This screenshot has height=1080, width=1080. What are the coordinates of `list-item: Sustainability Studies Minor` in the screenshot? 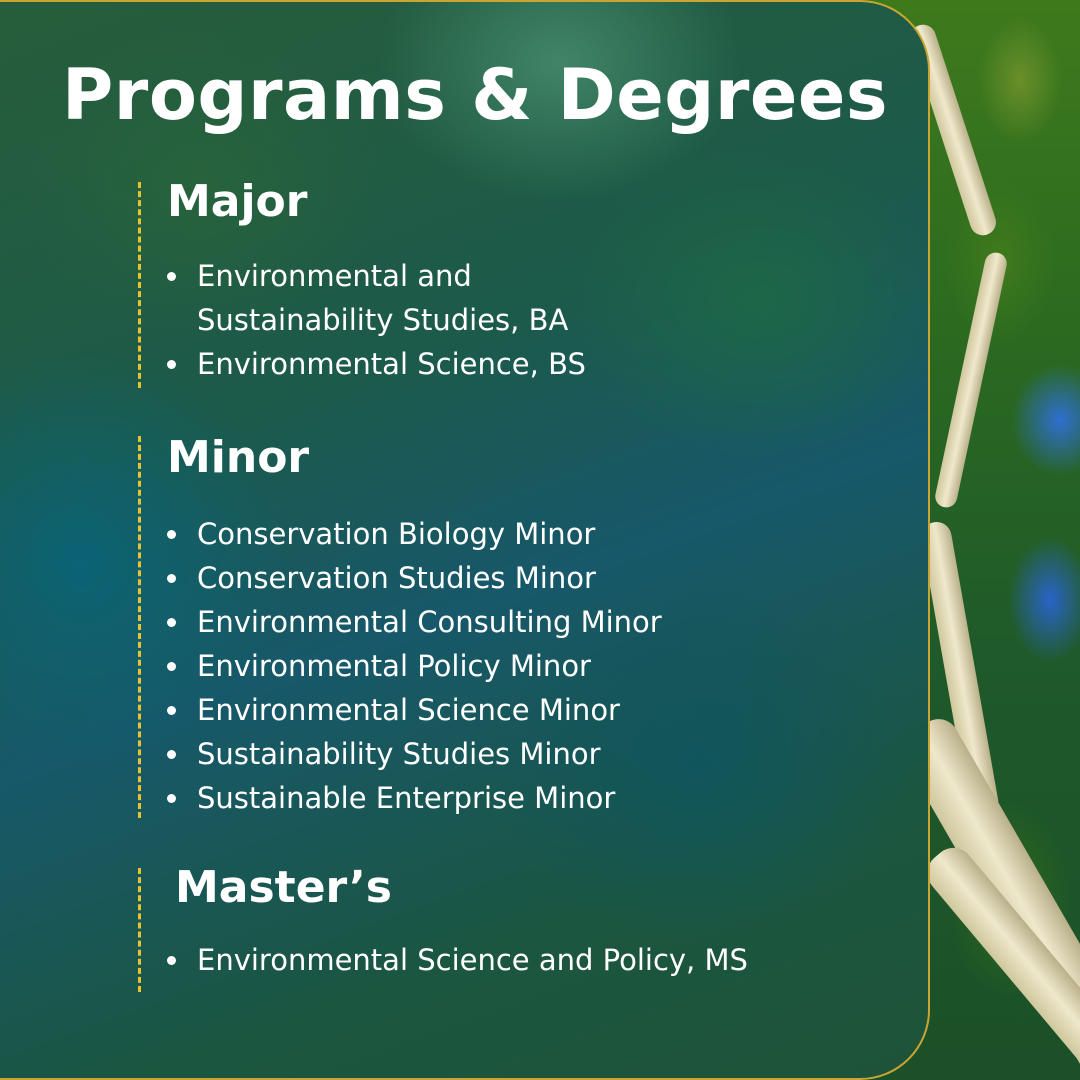 It's located at (414, 754).